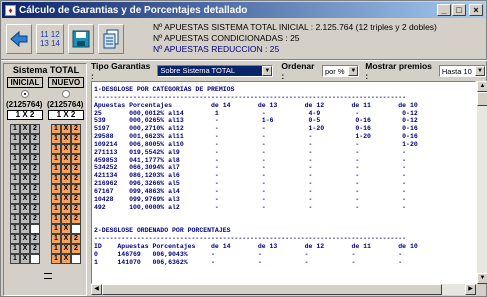 The width and height of the screenshot is (487, 297). What do you see at coordinates (19, 39) in the screenshot?
I see `back-button` at bounding box center [19, 39].